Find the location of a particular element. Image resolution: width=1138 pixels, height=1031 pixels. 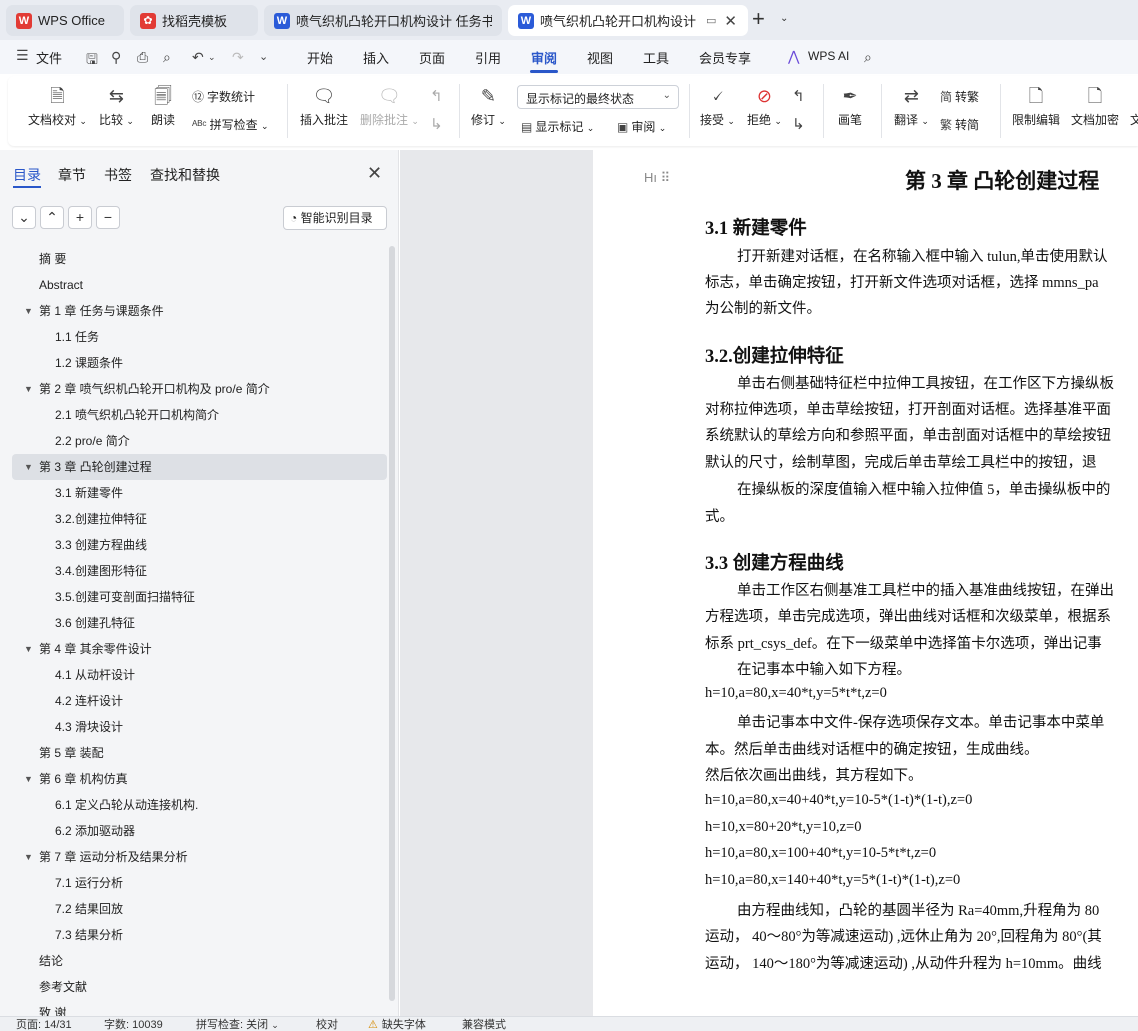

menu-tools: 工具 is located at coordinates (656, 57).